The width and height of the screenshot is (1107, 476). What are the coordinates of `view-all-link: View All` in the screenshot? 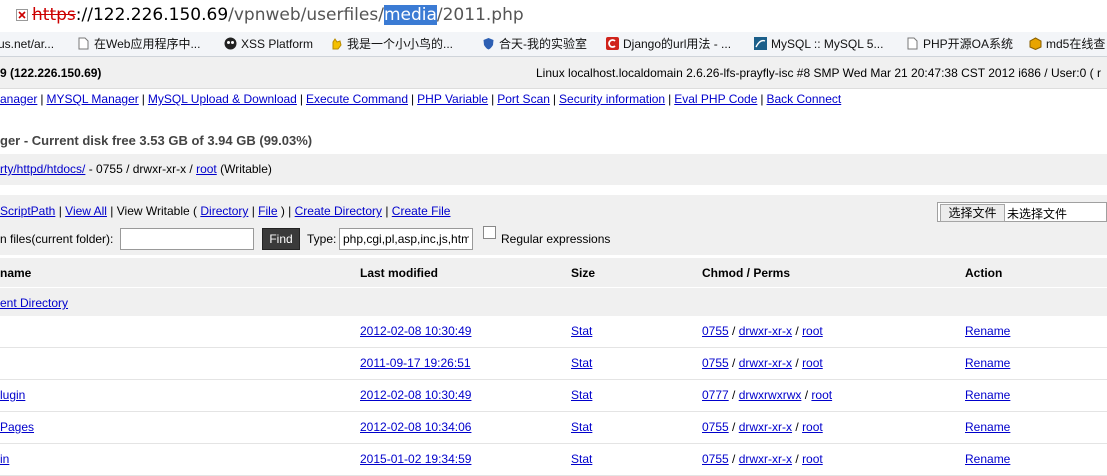 It's located at (86, 211).